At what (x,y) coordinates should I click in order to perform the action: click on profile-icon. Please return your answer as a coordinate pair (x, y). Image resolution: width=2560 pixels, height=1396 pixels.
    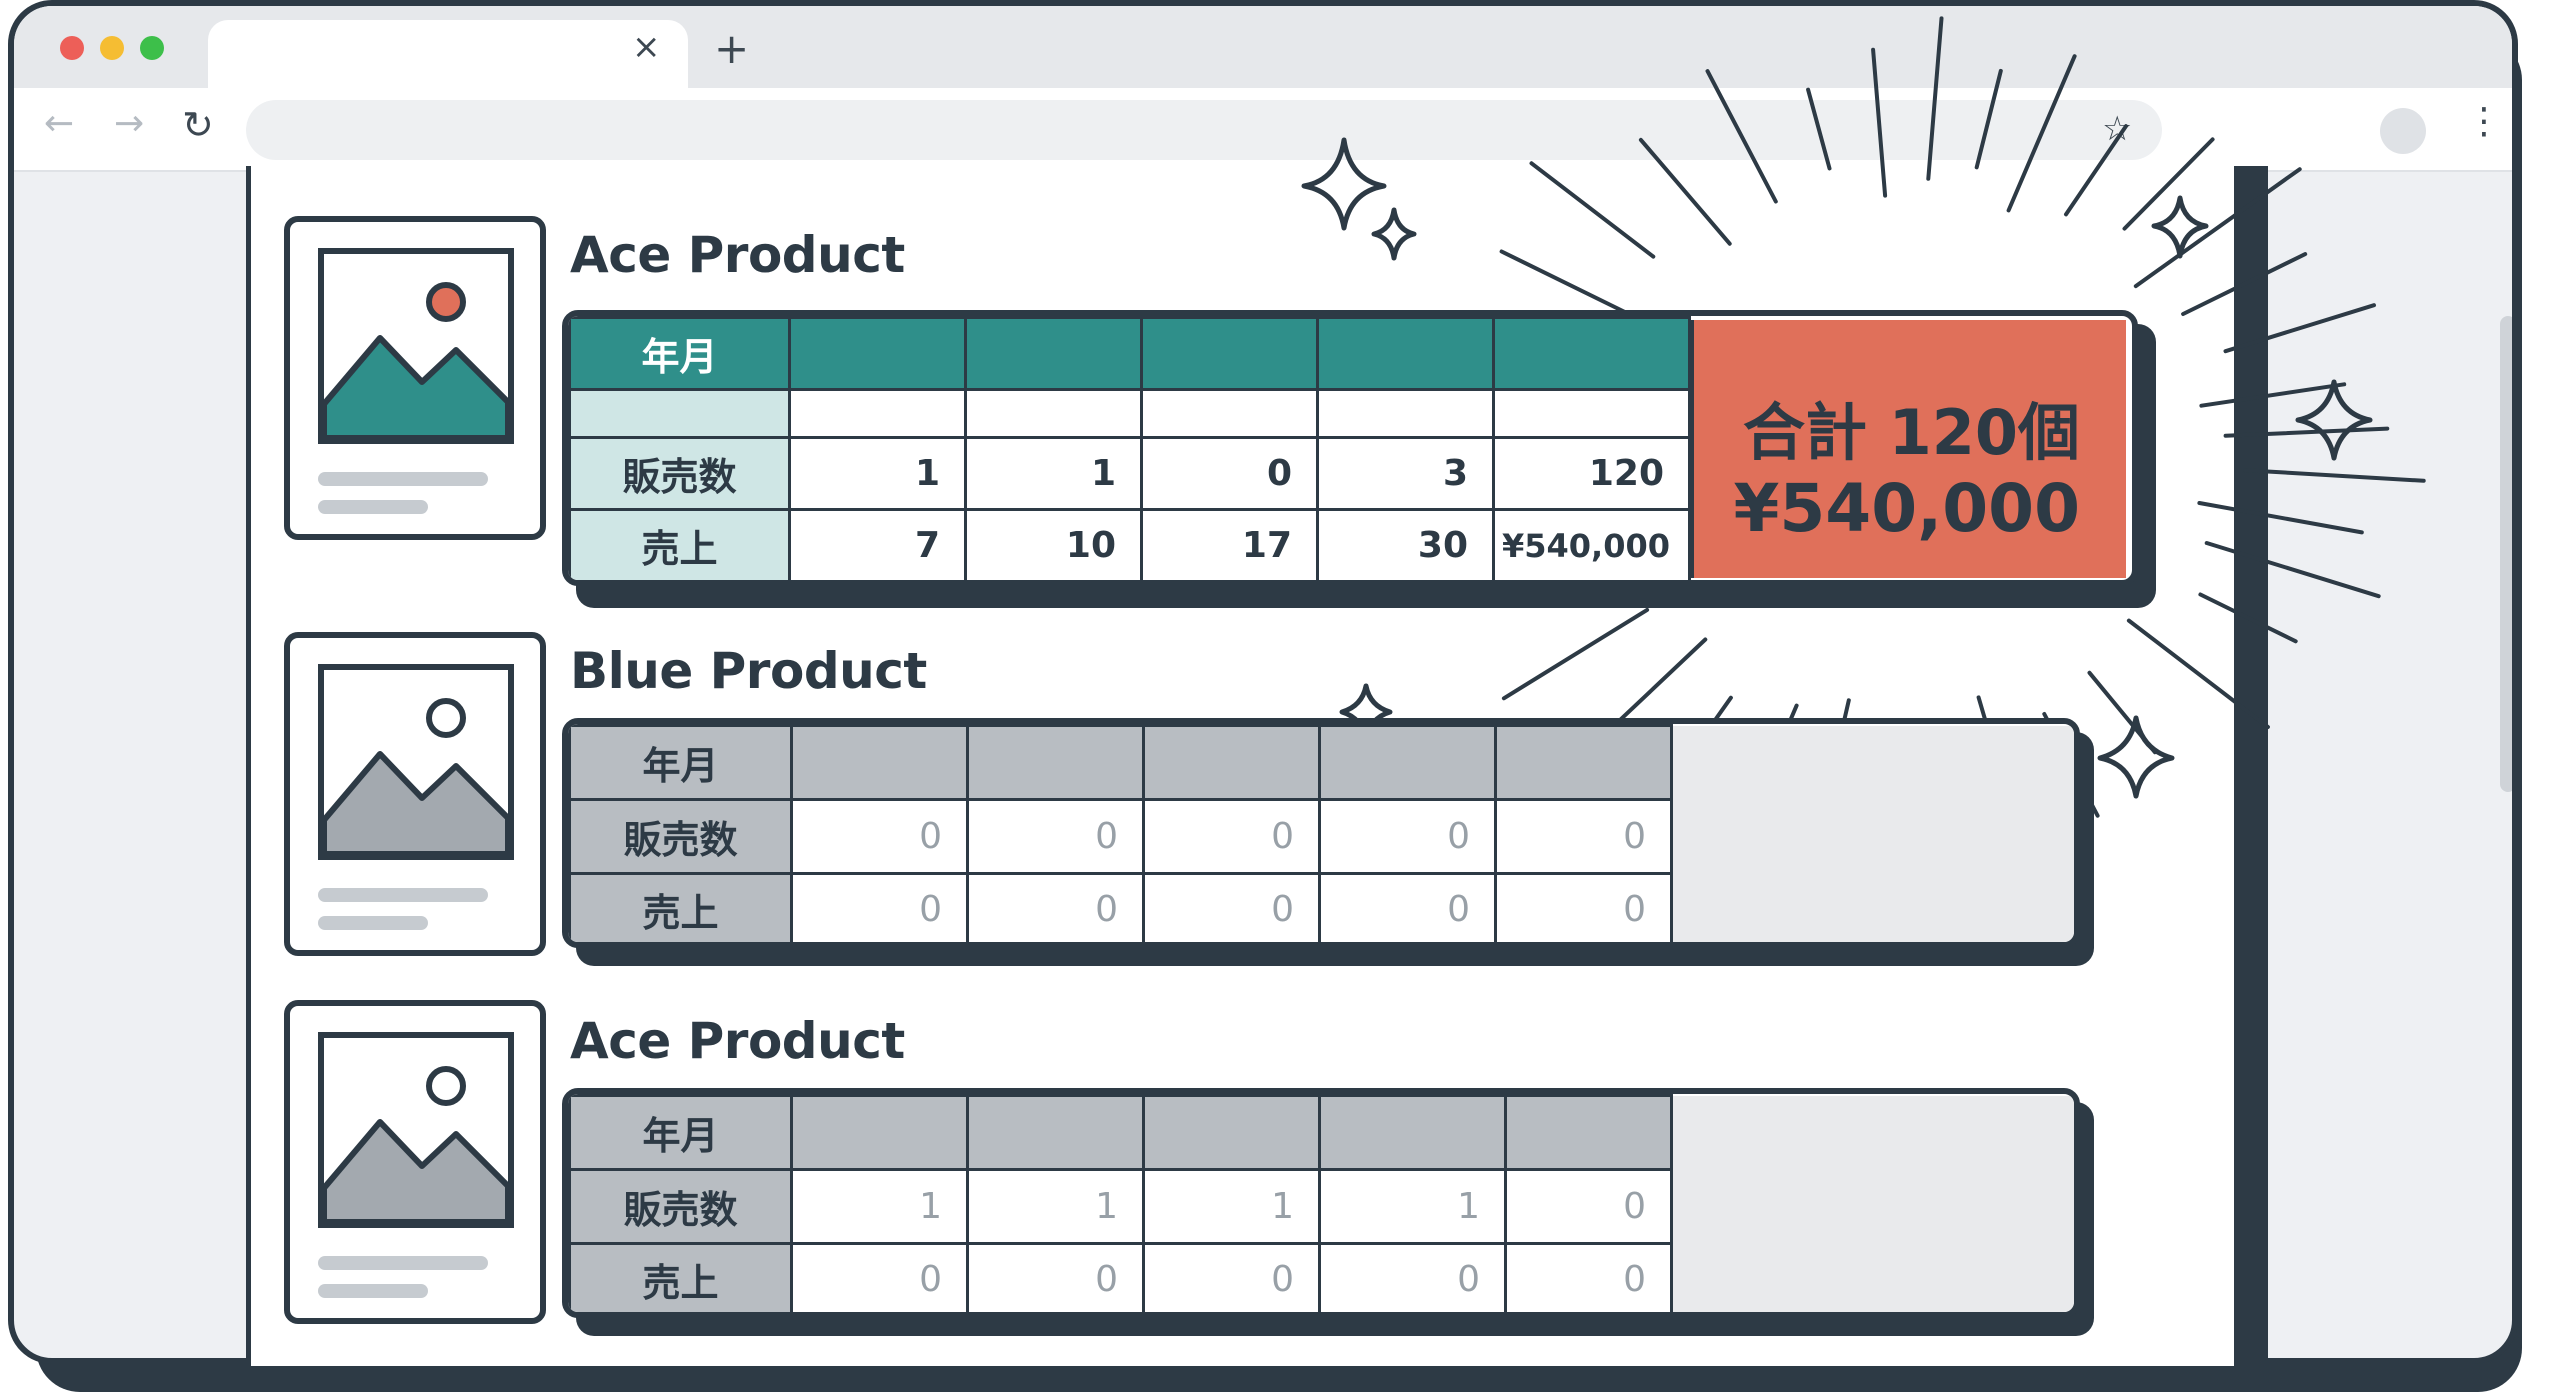
    Looking at the image, I should click on (2403, 131).